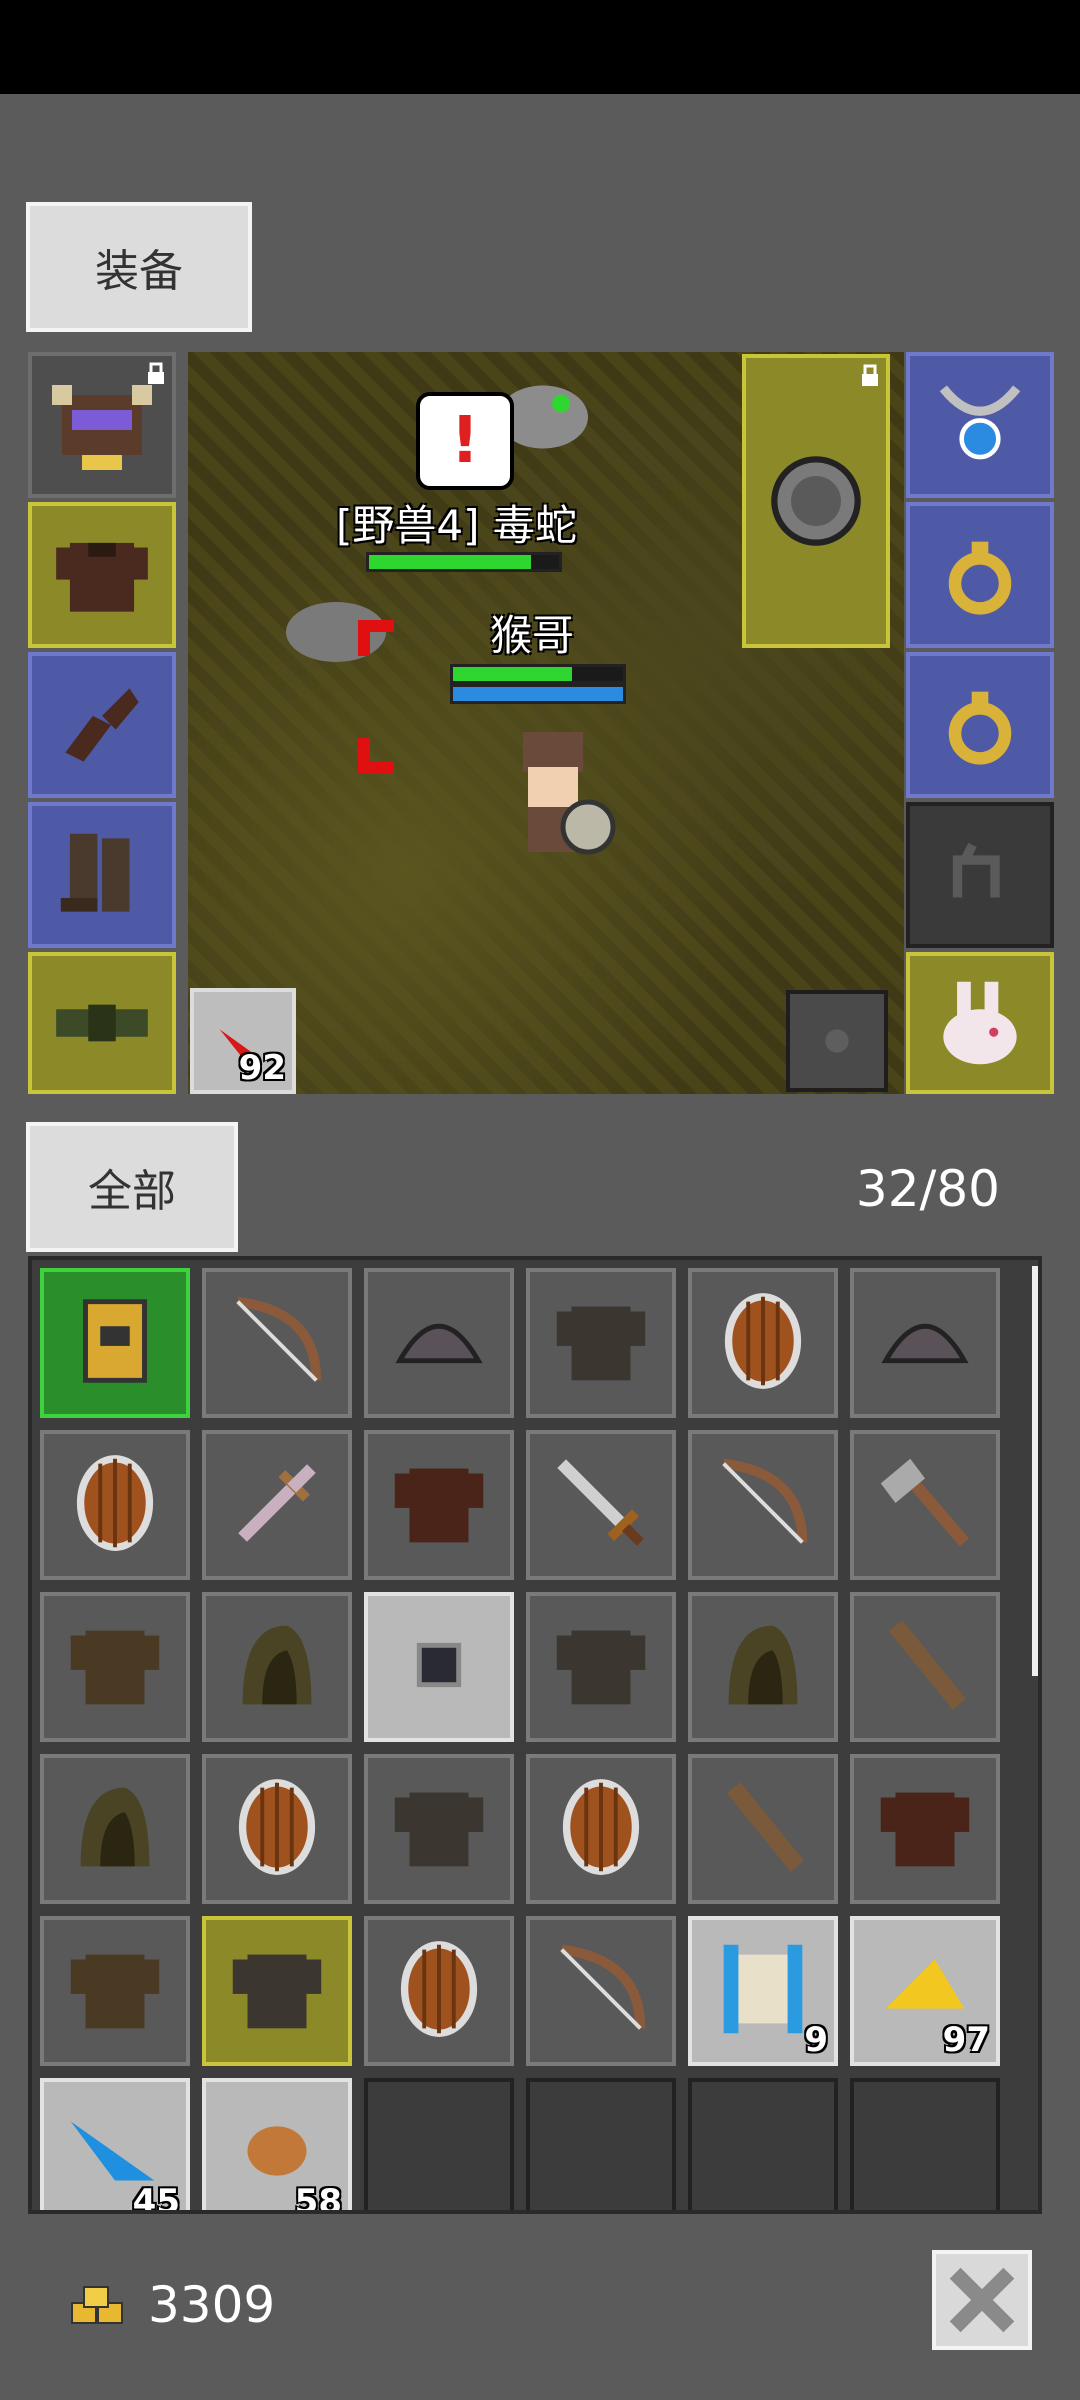 The image size is (1080, 2400). I want to click on axe-icon, so click(924, 1502).